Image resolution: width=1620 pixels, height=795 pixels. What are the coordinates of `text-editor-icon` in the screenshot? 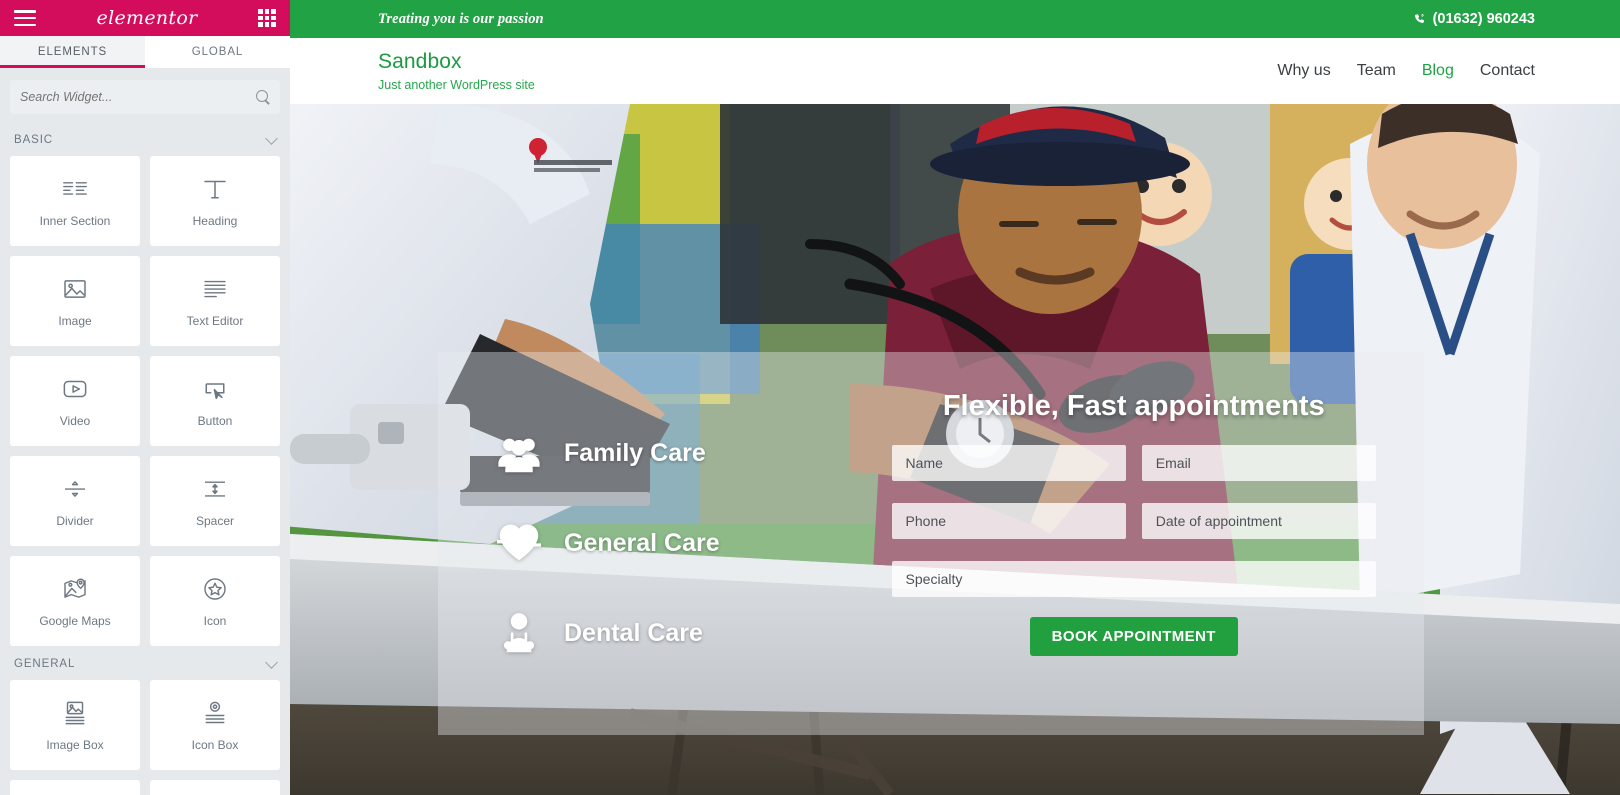 It's located at (215, 289).